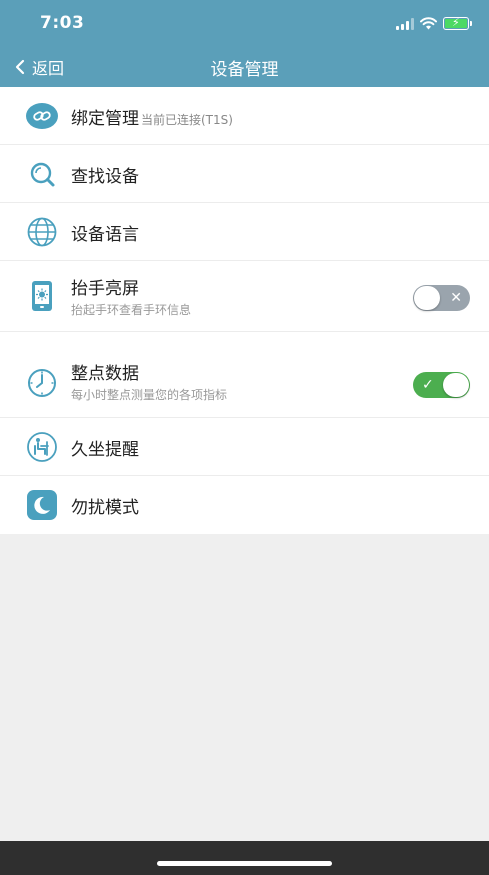 This screenshot has height=875, width=489. Describe the element at coordinates (457, 23) in the screenshot. I see `battery-icon: ⚡` at that location.